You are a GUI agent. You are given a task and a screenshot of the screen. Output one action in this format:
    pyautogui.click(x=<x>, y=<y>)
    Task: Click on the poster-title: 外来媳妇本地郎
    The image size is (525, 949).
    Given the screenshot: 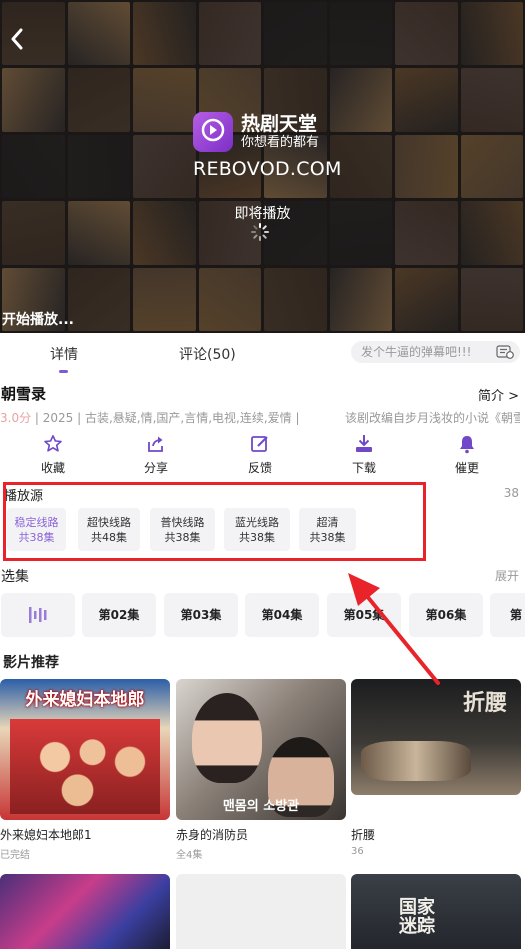 What is the action you would take?
    pyautogui.click(x=85, y=700)
    